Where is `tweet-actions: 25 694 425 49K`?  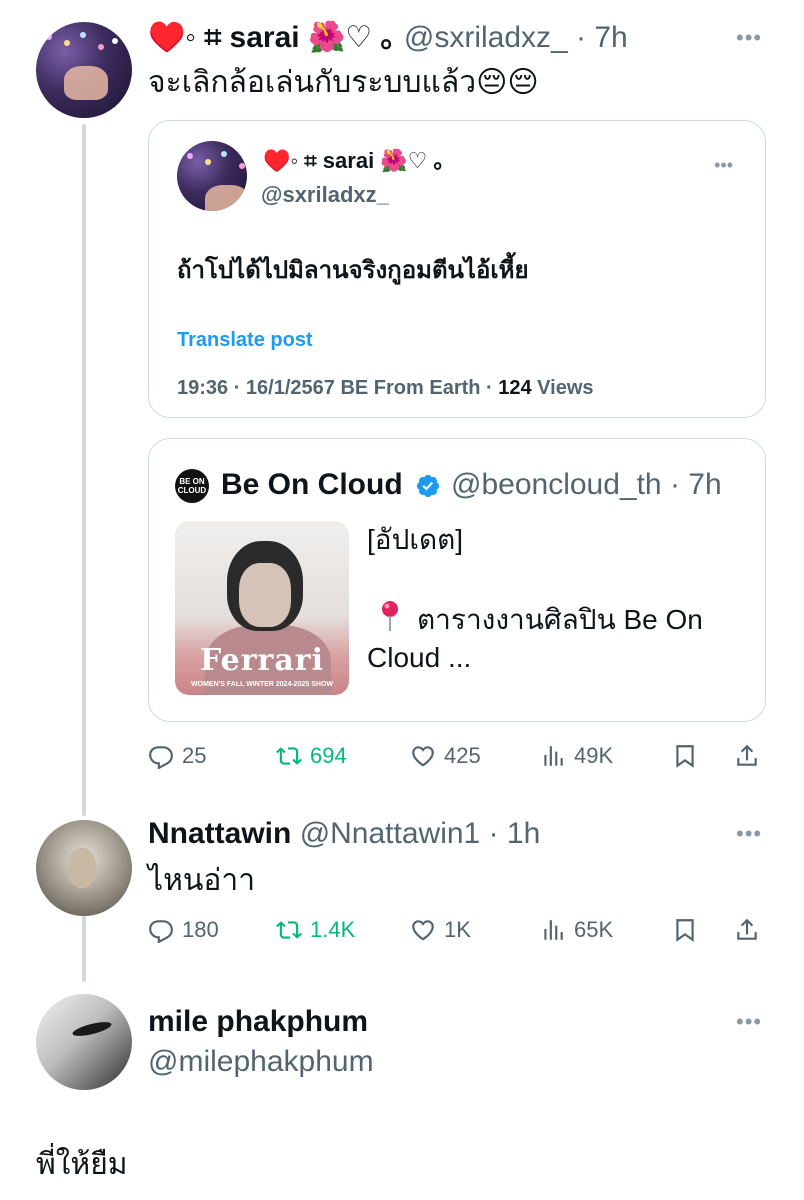
tweet-actions: 25 694 425 49K is located at coordinates (458, 756).